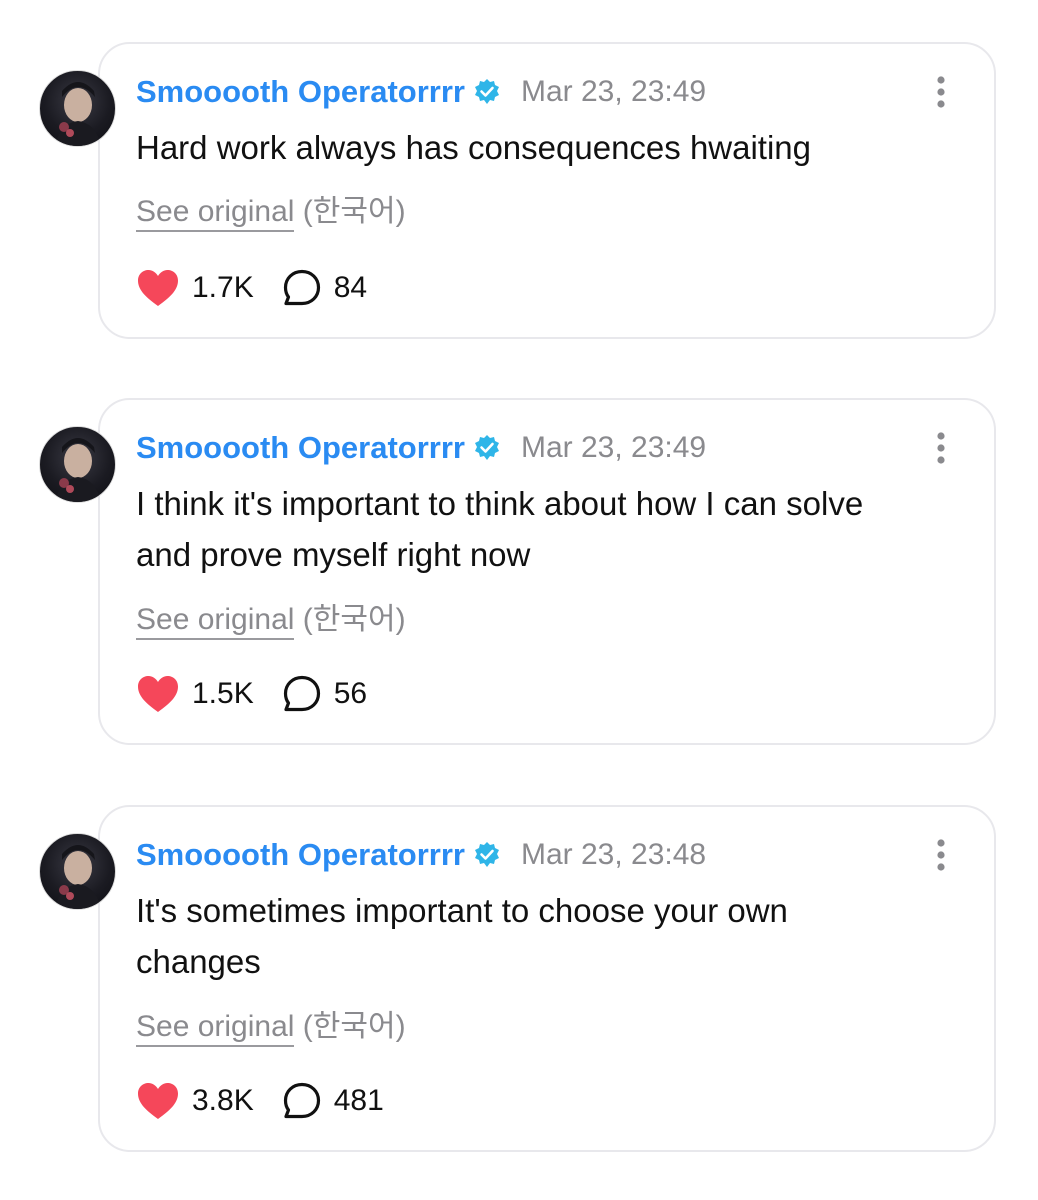 Image resolution: width=1038 pixels, height=1200 pixels. Describe the element at coordinates (223, 693) in the screenshot. I see `like-count: 1.5K` at that location.